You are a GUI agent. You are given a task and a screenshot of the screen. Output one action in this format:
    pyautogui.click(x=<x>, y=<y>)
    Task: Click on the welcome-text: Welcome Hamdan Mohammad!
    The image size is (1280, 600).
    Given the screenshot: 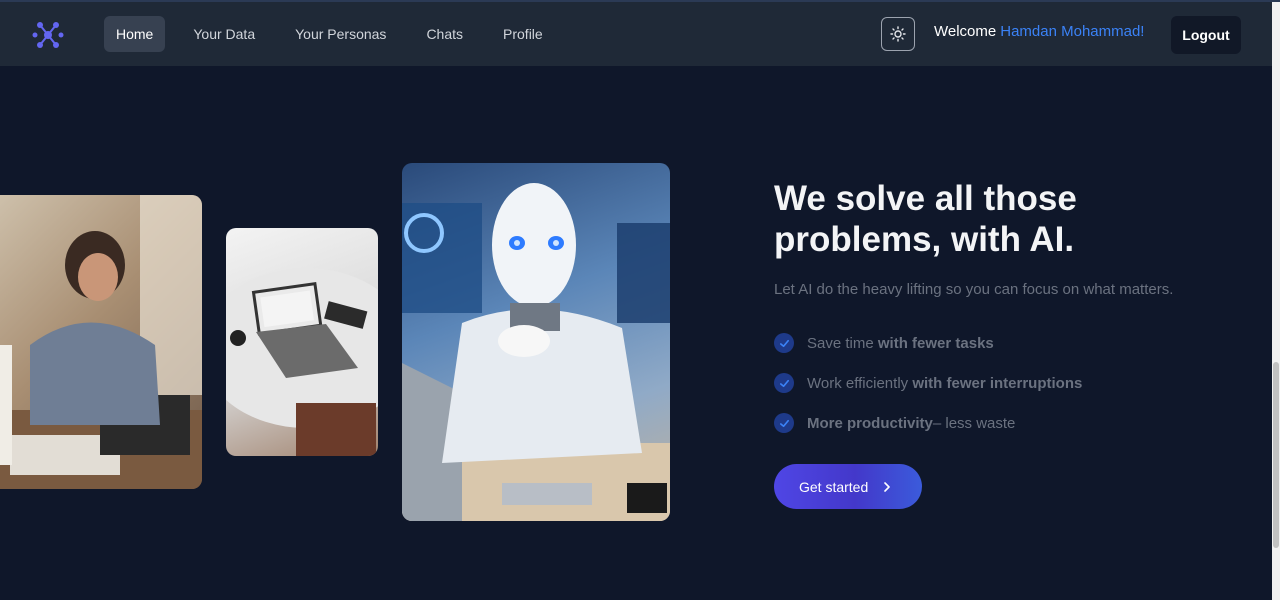 What is the action you would take?
    pyautogui.click(x=1039, y=31)
    